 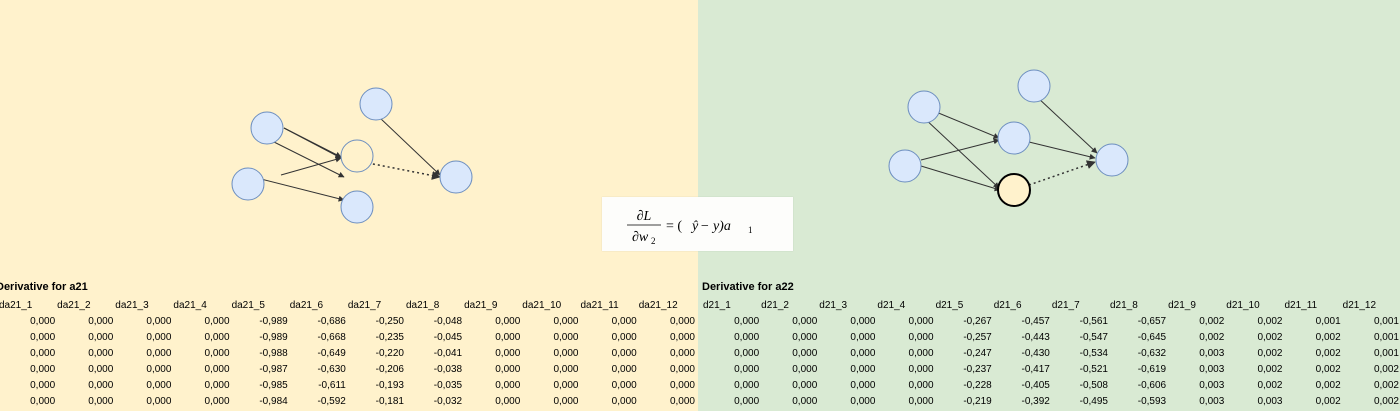 I want to click on table-cell: -0,606, so click(x=1138, y=385).